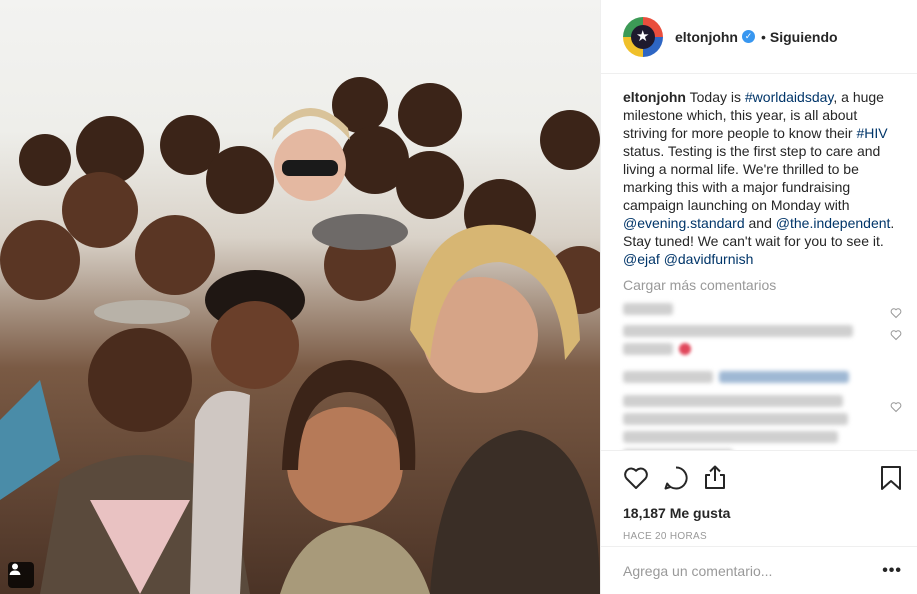 The width and height of the screenshot is (917, 594). Describe the element at coordinates (762, 478) in the screenshot. I see `action-icons-row` at that location.